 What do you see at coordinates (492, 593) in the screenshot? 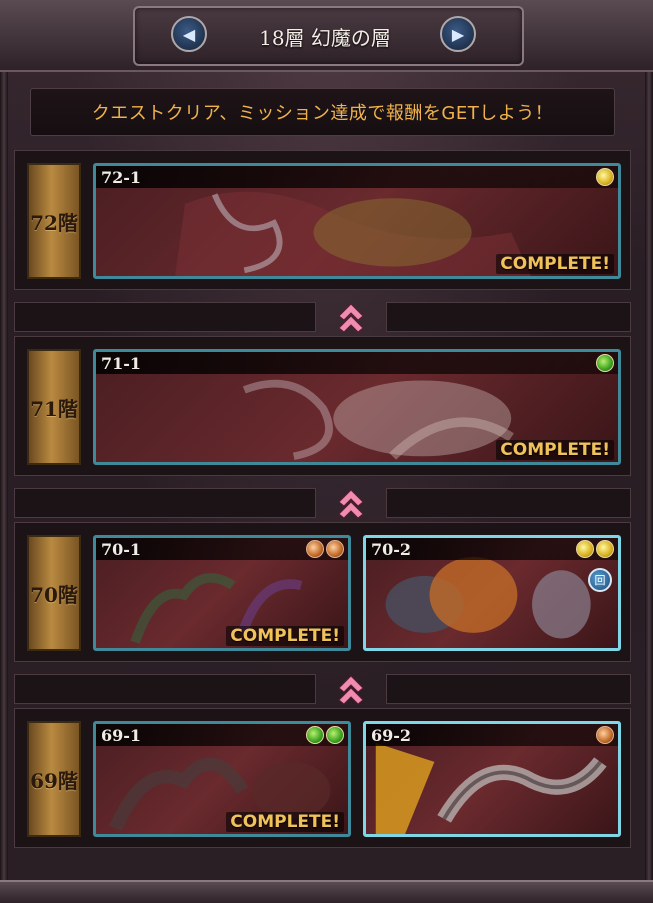
I see `quest-card-70-2: 70-2 回` at bounding box center [492, 593].